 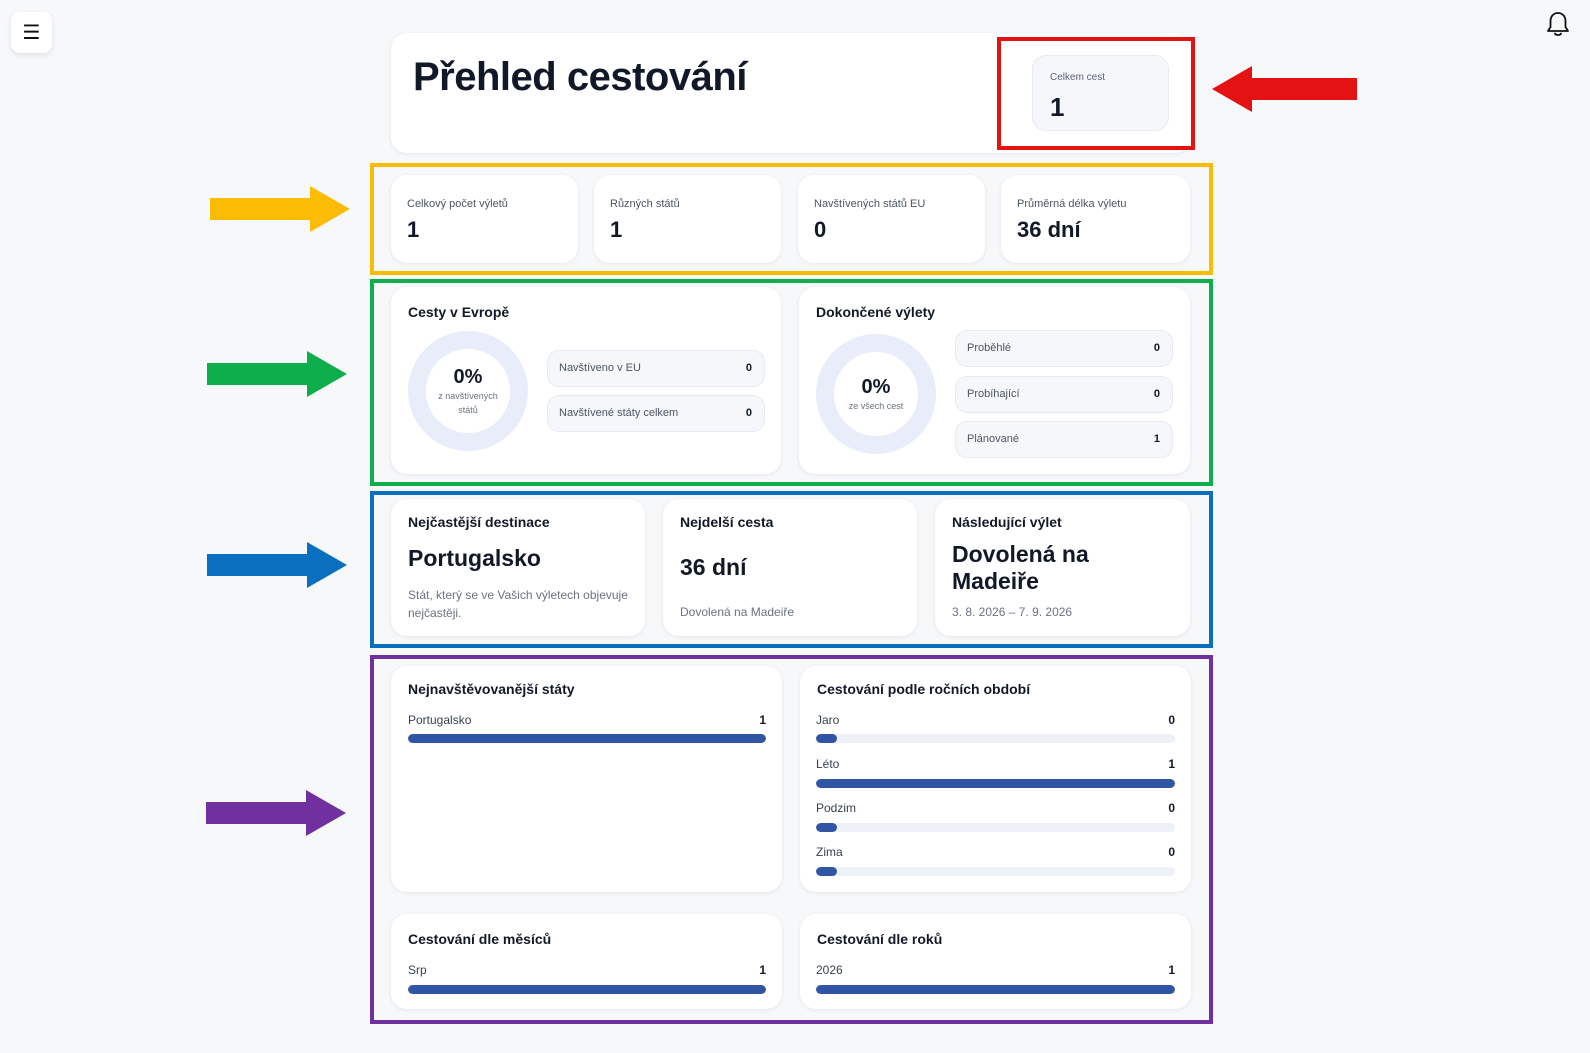 What do you see at coordinates (580, 77) in the screenshot?
I see `page-title: Přehled cestování` at bounding box center [580, 77].